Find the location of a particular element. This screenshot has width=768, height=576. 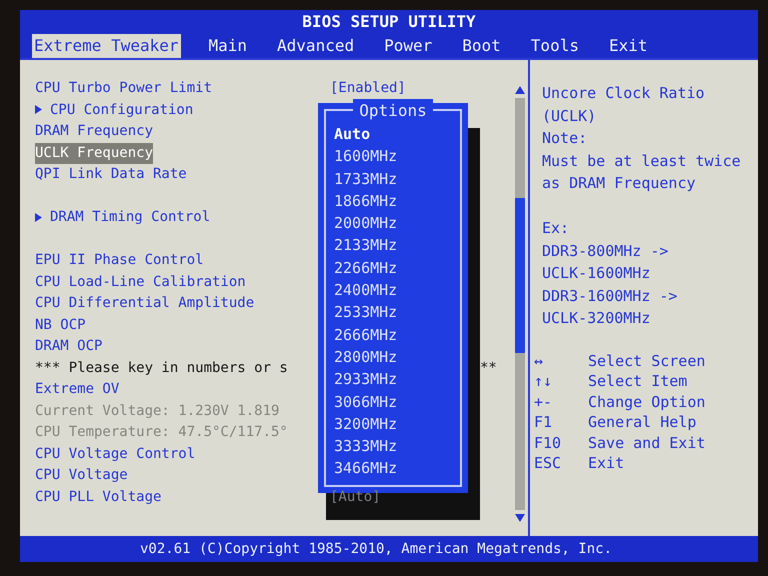

scroll-thumb is located at coordinates (520, 275).